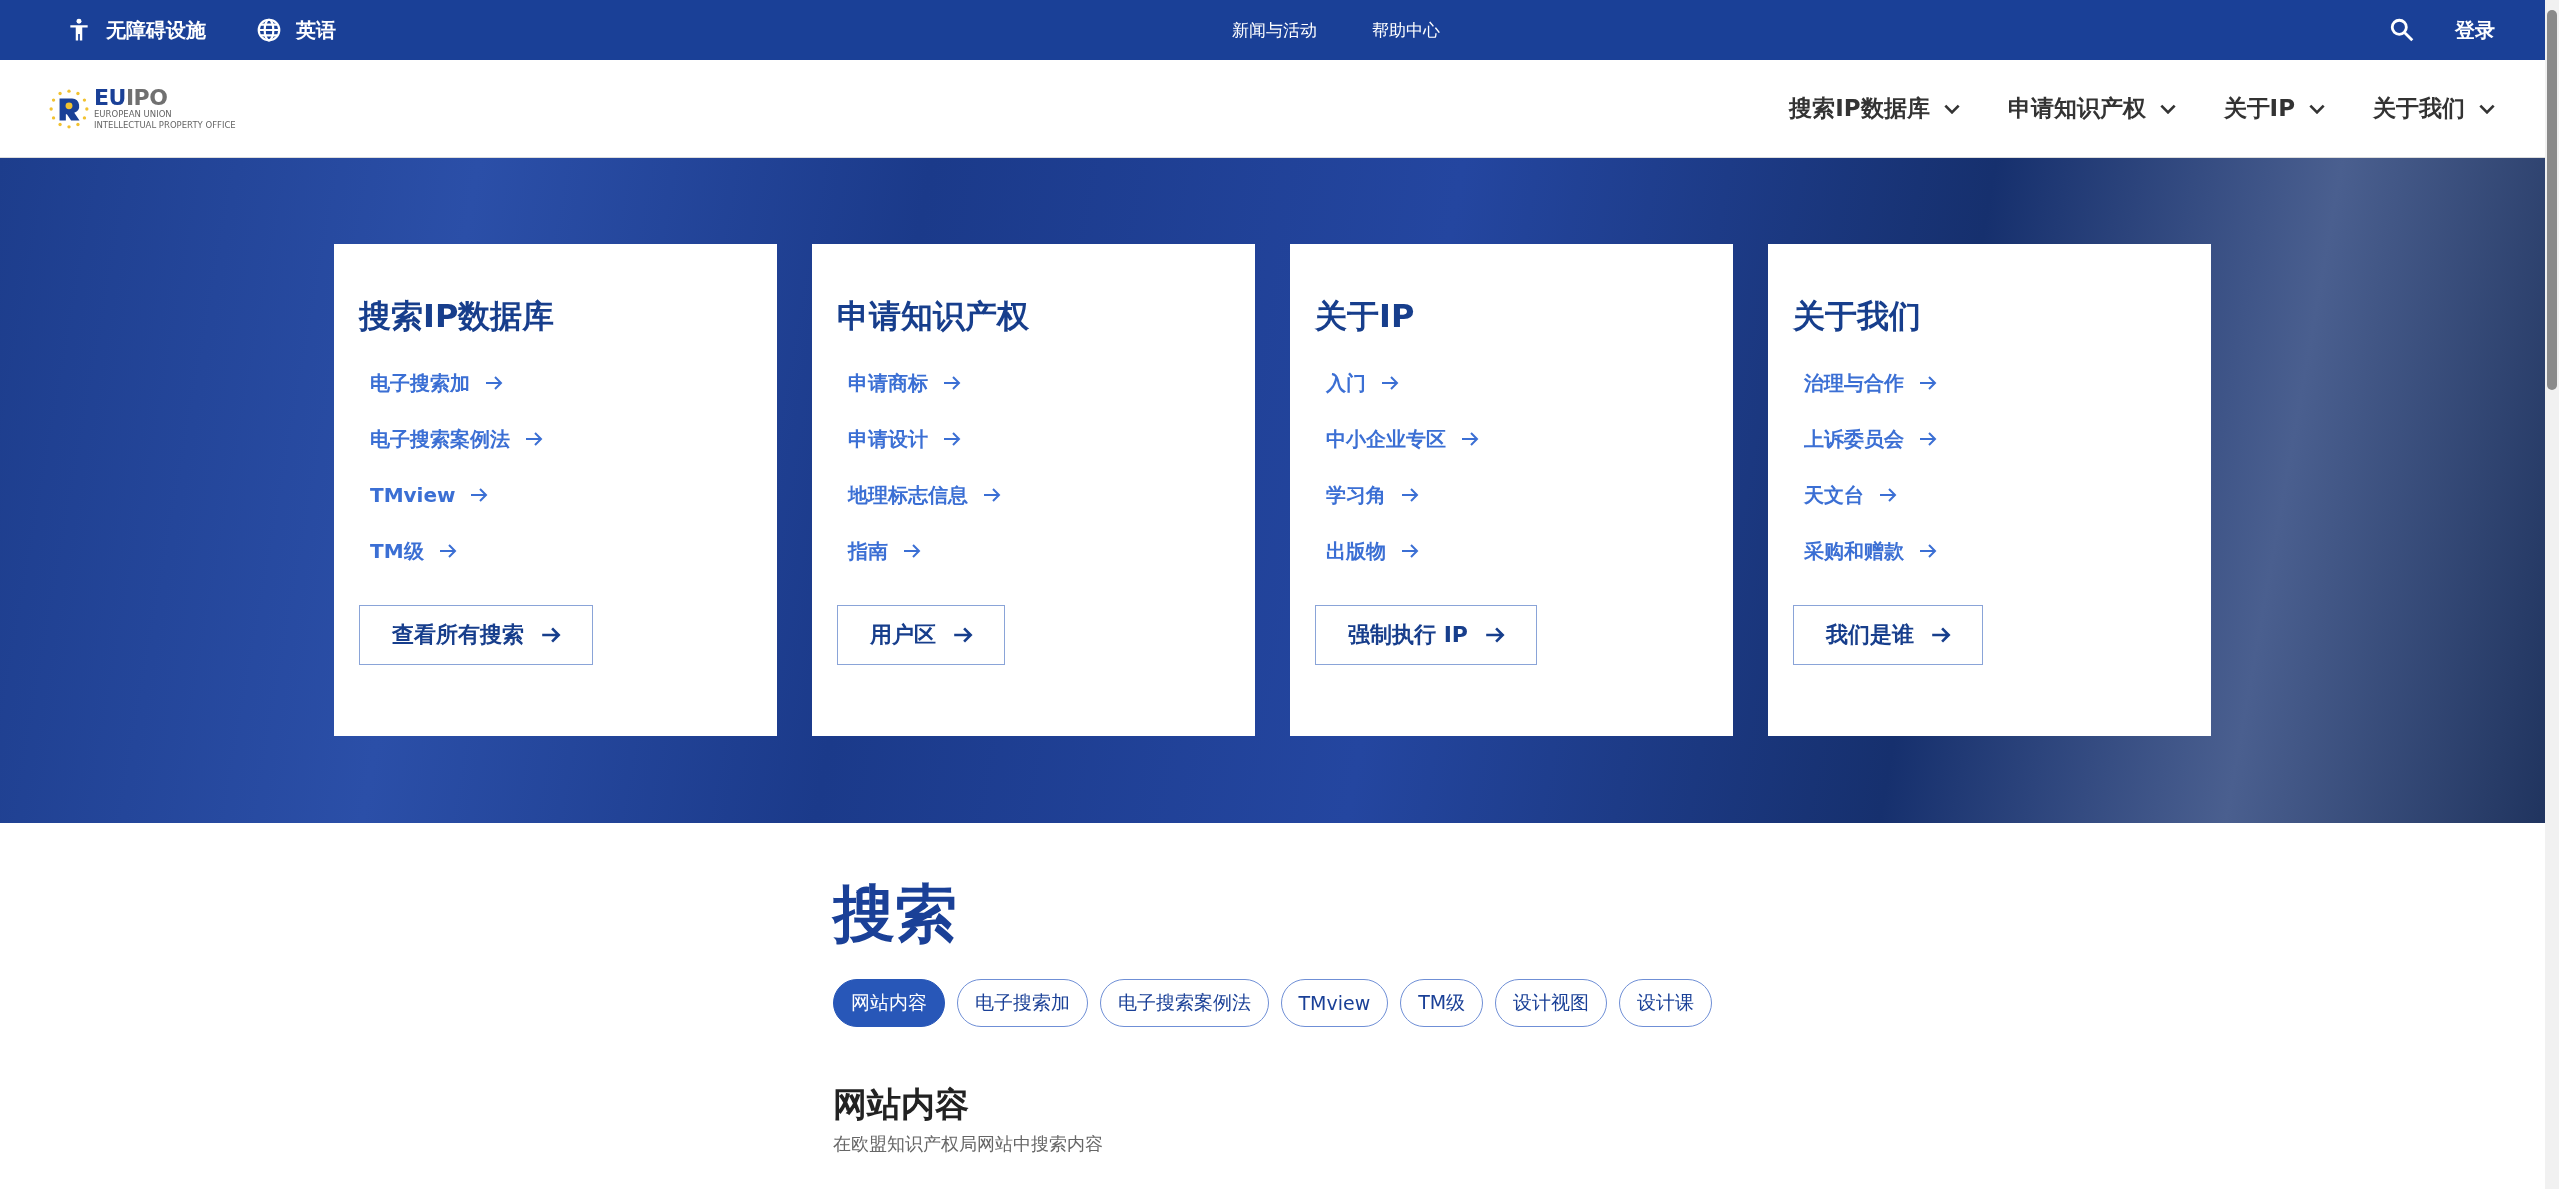 Image resolution: width=2559 pixels, height=1189 pixels. Describe the element at coordinates (2552, 594) in the screenshot. I see `scrollbar` at that location.